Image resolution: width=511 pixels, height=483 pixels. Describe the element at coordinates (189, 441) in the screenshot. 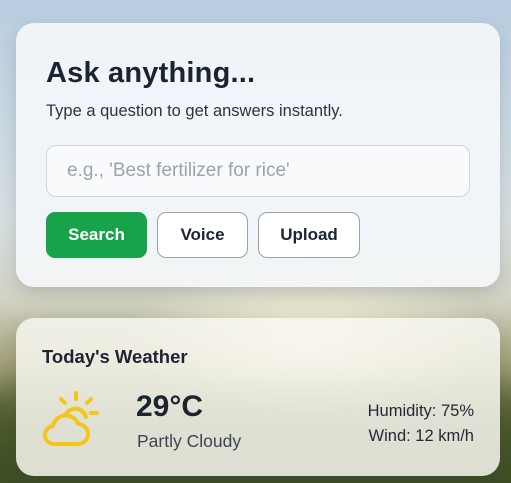

I see `weather-condition: Partly Cloudy` at that location.